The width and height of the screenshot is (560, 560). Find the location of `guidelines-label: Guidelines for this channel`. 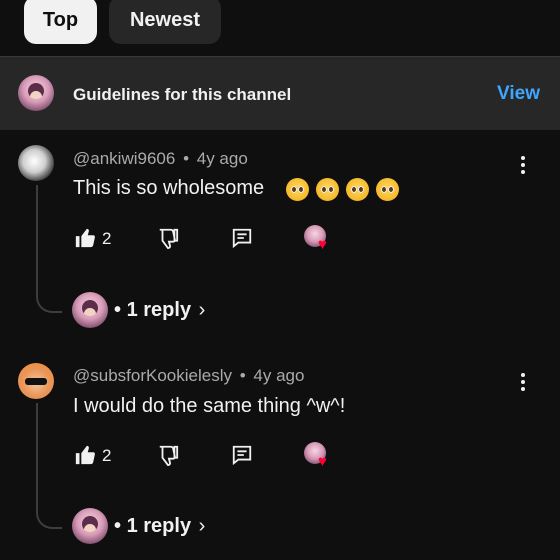

guidelines-label: Guidelines for this channel is located at coordinates (182, 94).